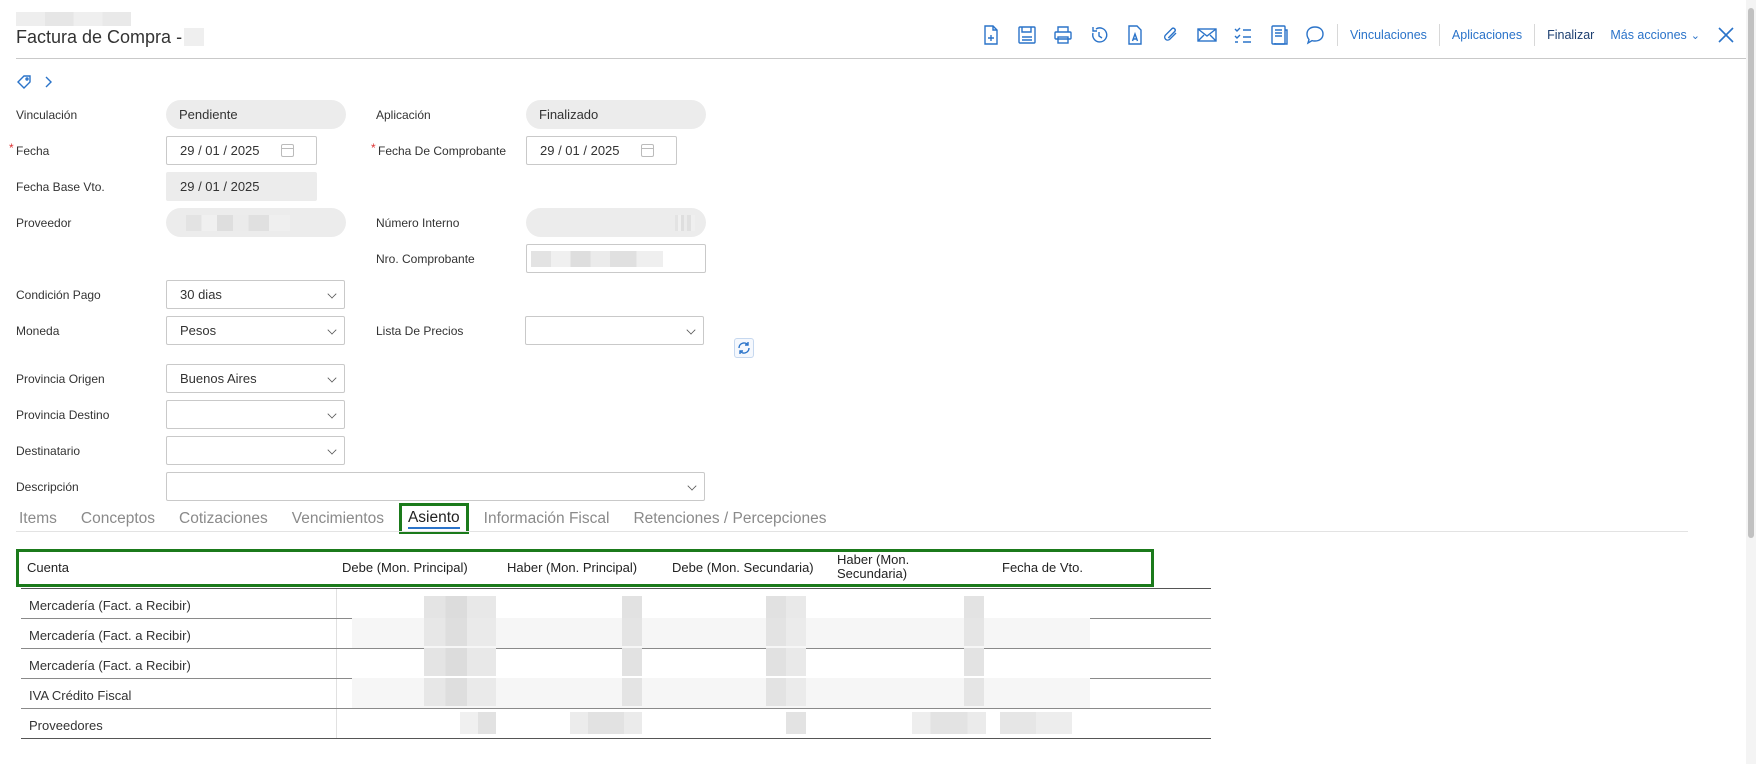  I want to click on vinculacion-field: Pendiente, so click(256, 114).